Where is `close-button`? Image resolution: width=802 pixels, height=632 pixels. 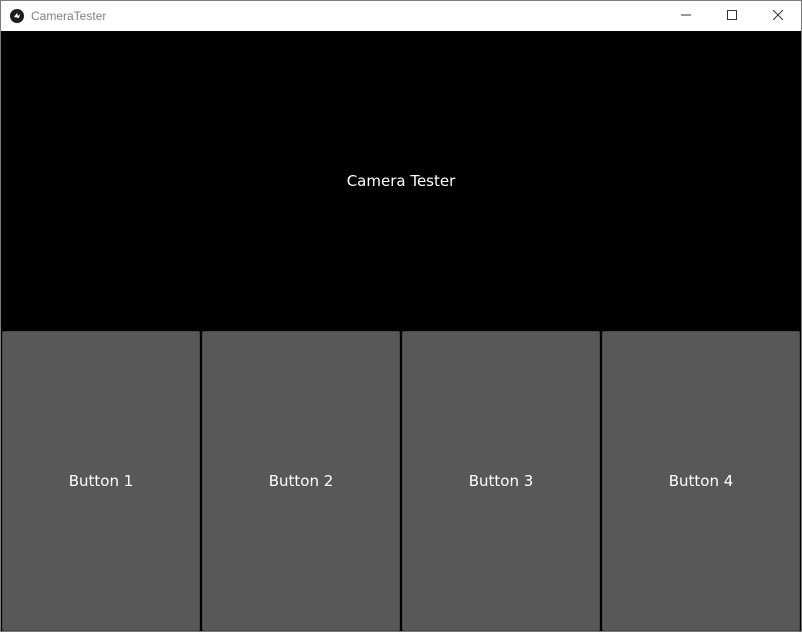
close-button is located at coordinates (778, 16).